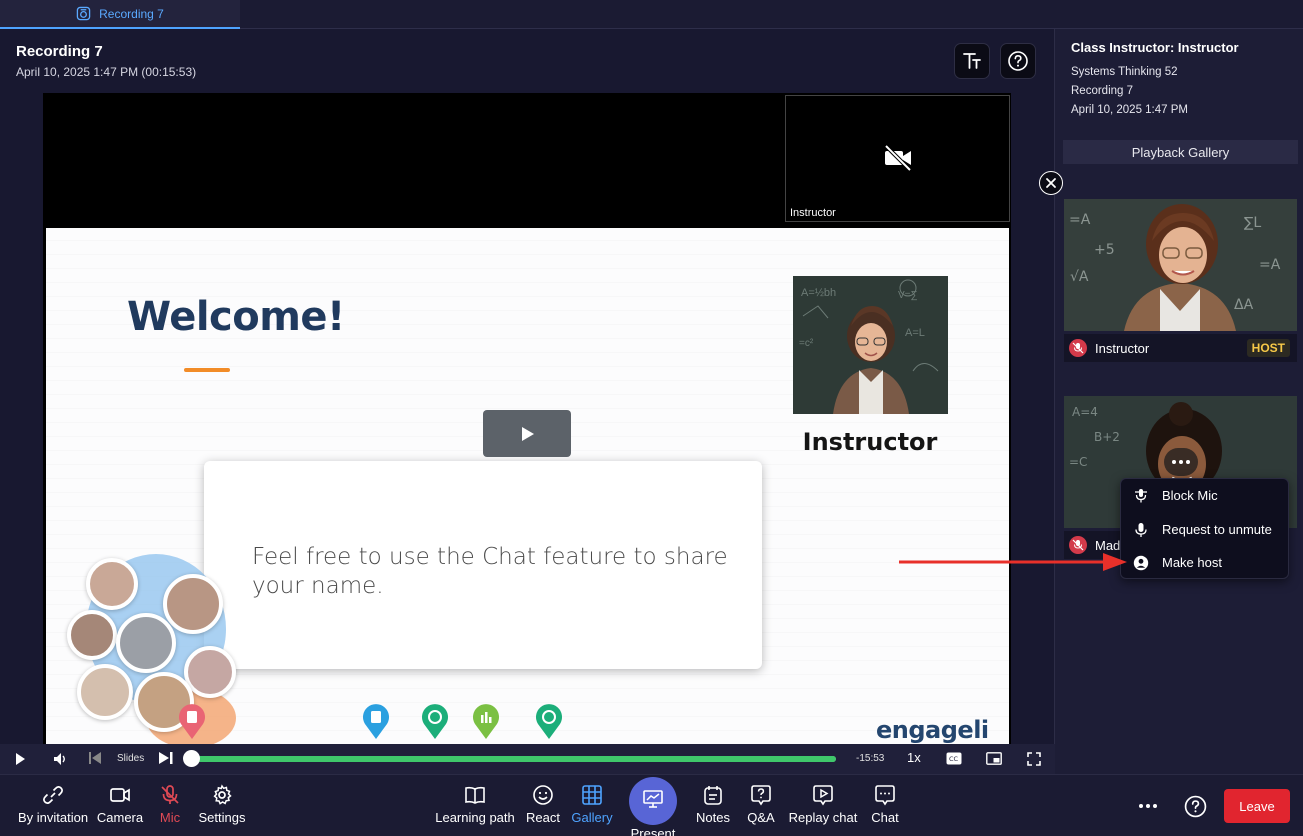 The height and width of the screenshot is (836, 1303). I want to click on gear-icon, so click(222, 794).